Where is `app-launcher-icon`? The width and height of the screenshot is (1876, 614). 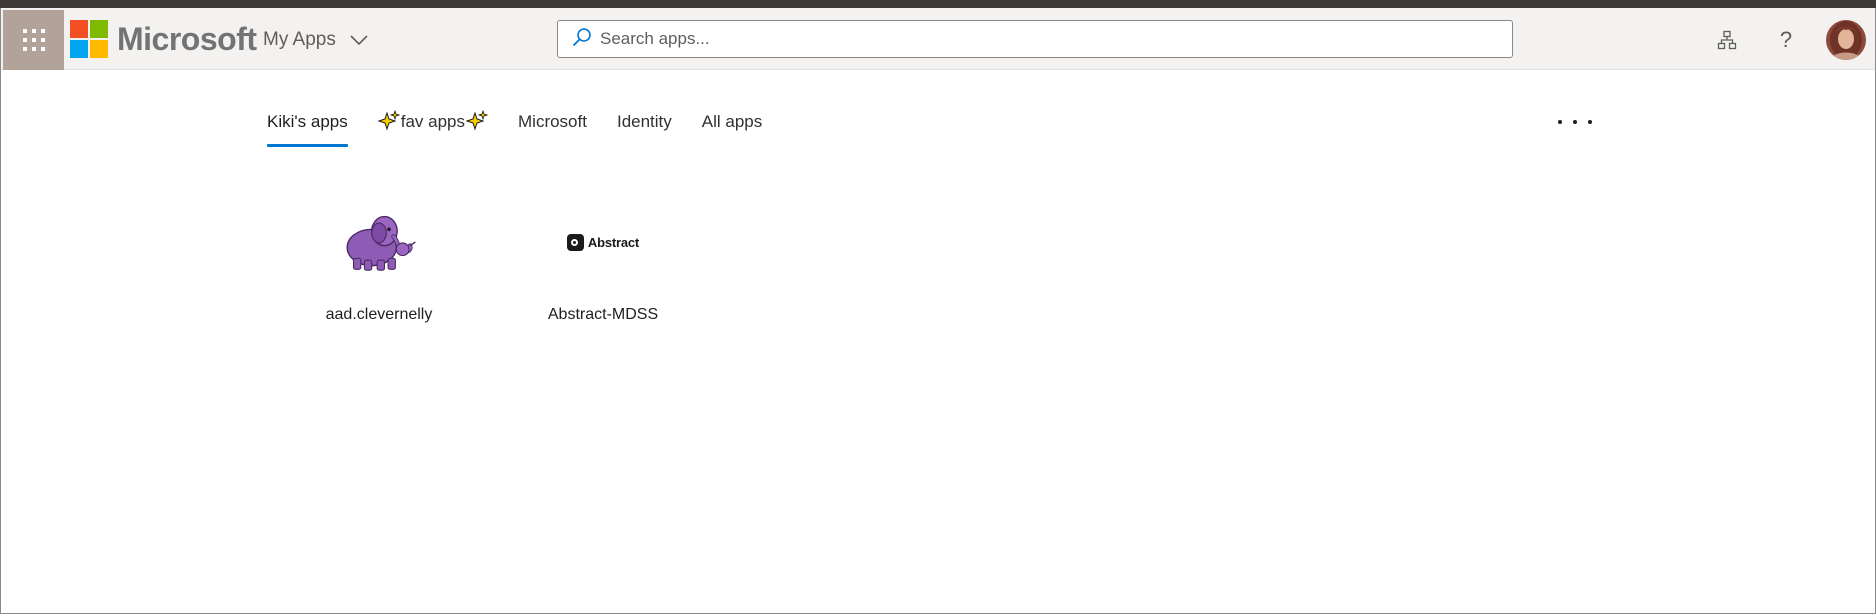 app-launcher-icon is located at coordinates (33, 40).